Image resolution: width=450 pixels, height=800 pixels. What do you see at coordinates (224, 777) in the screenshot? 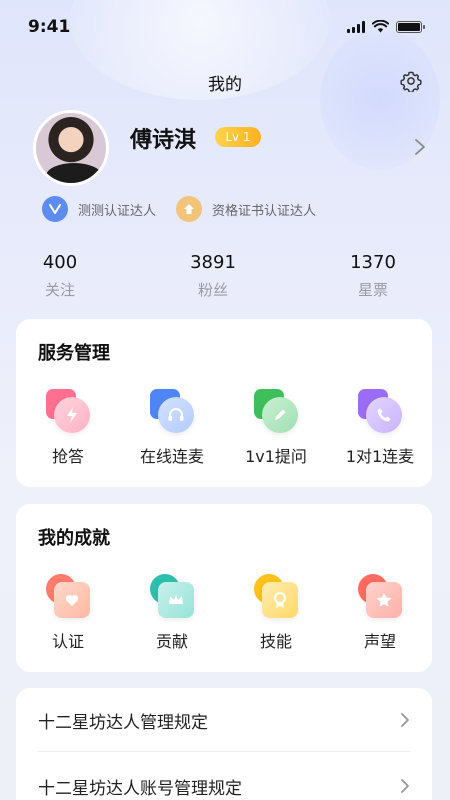
I see `list-item: 十二星坊达人账号管理规定` at bounding box center [224, 777].